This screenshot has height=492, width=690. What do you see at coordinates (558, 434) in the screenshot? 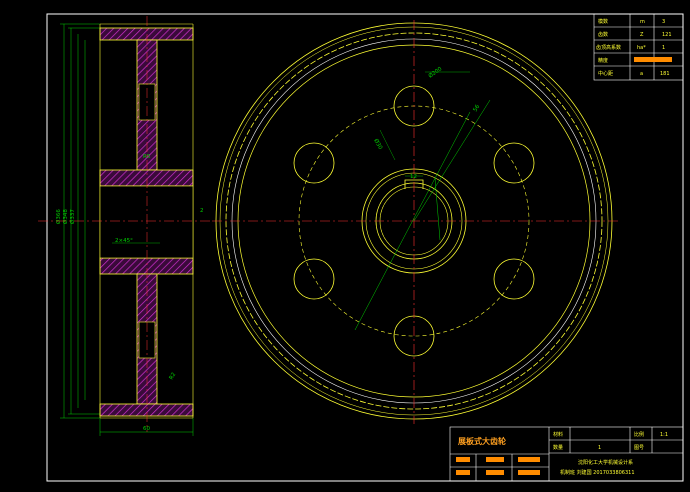
I see `material-label: 材料` at bounding box center [558, 434].